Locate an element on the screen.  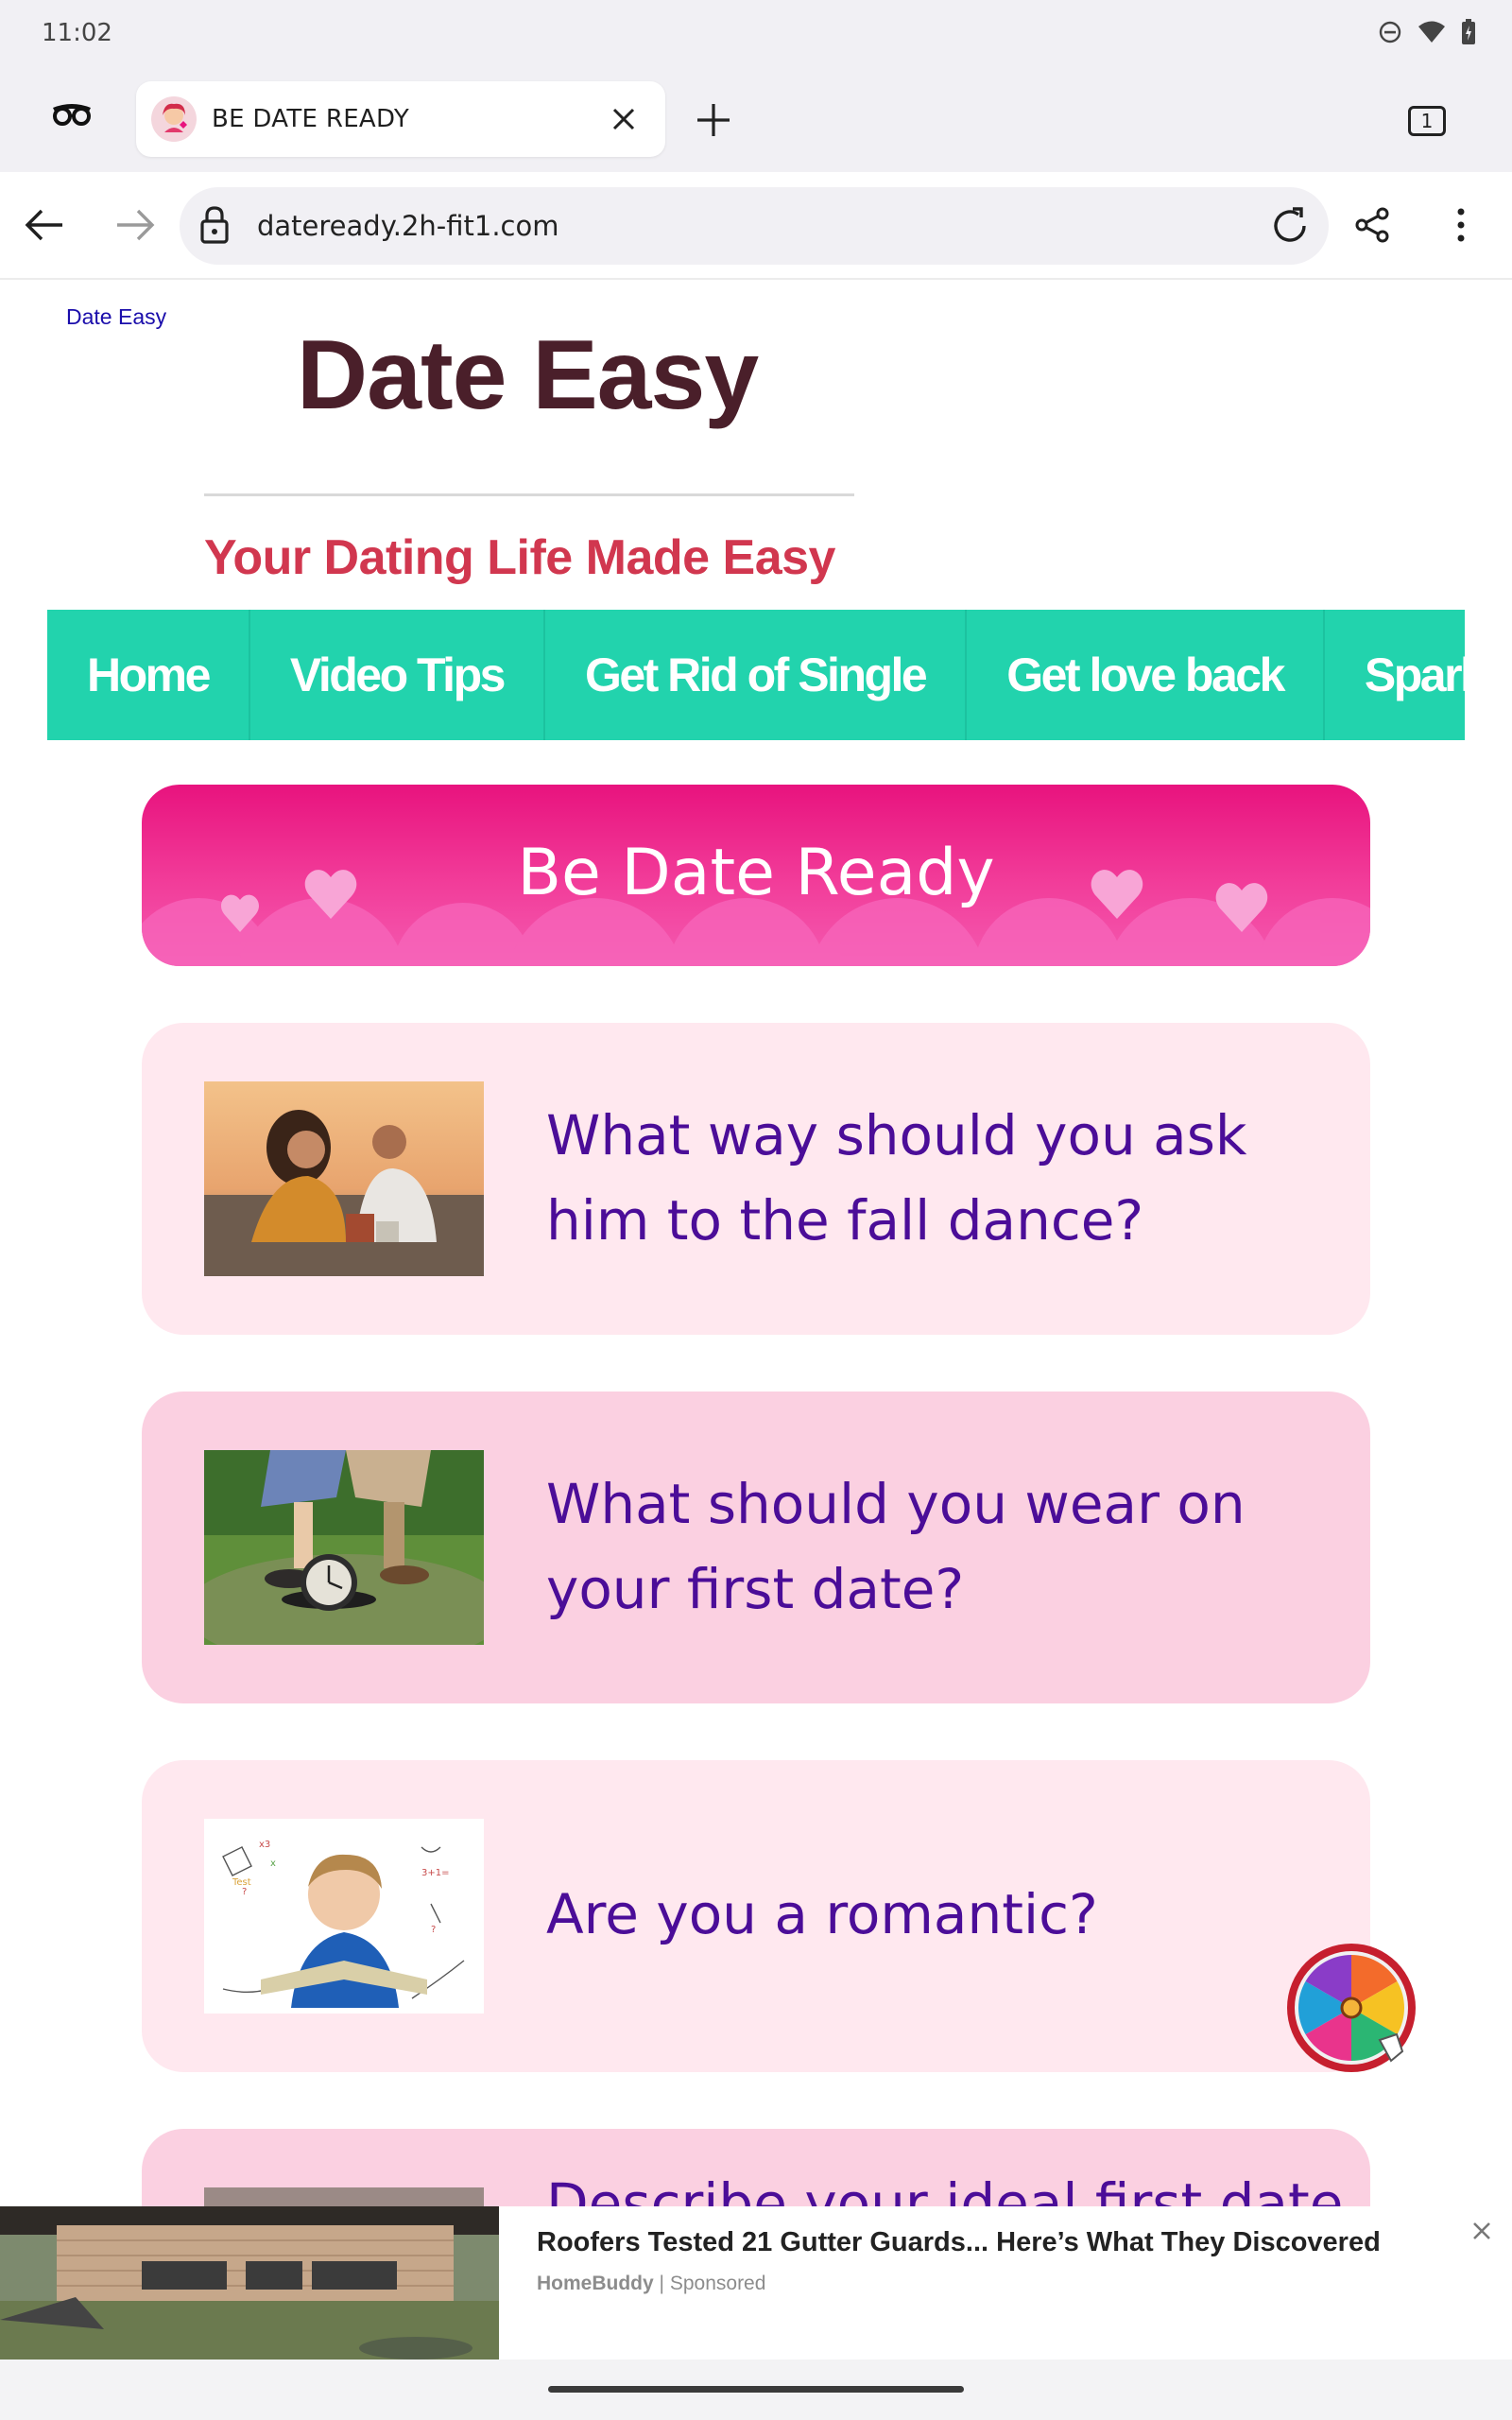
hero-banner: Be Date Ready is located at coordinates (756, 875).